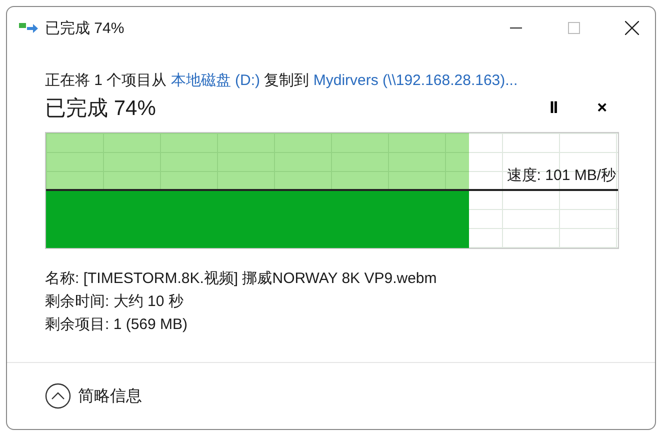 Image resolution: width=664 pixels, height=435 pixels. I want to click on detail-text: 名称: [TIMESTORM.8K.视频] 挪威NORWAY 8K VP9.webm, so click(241, 279).